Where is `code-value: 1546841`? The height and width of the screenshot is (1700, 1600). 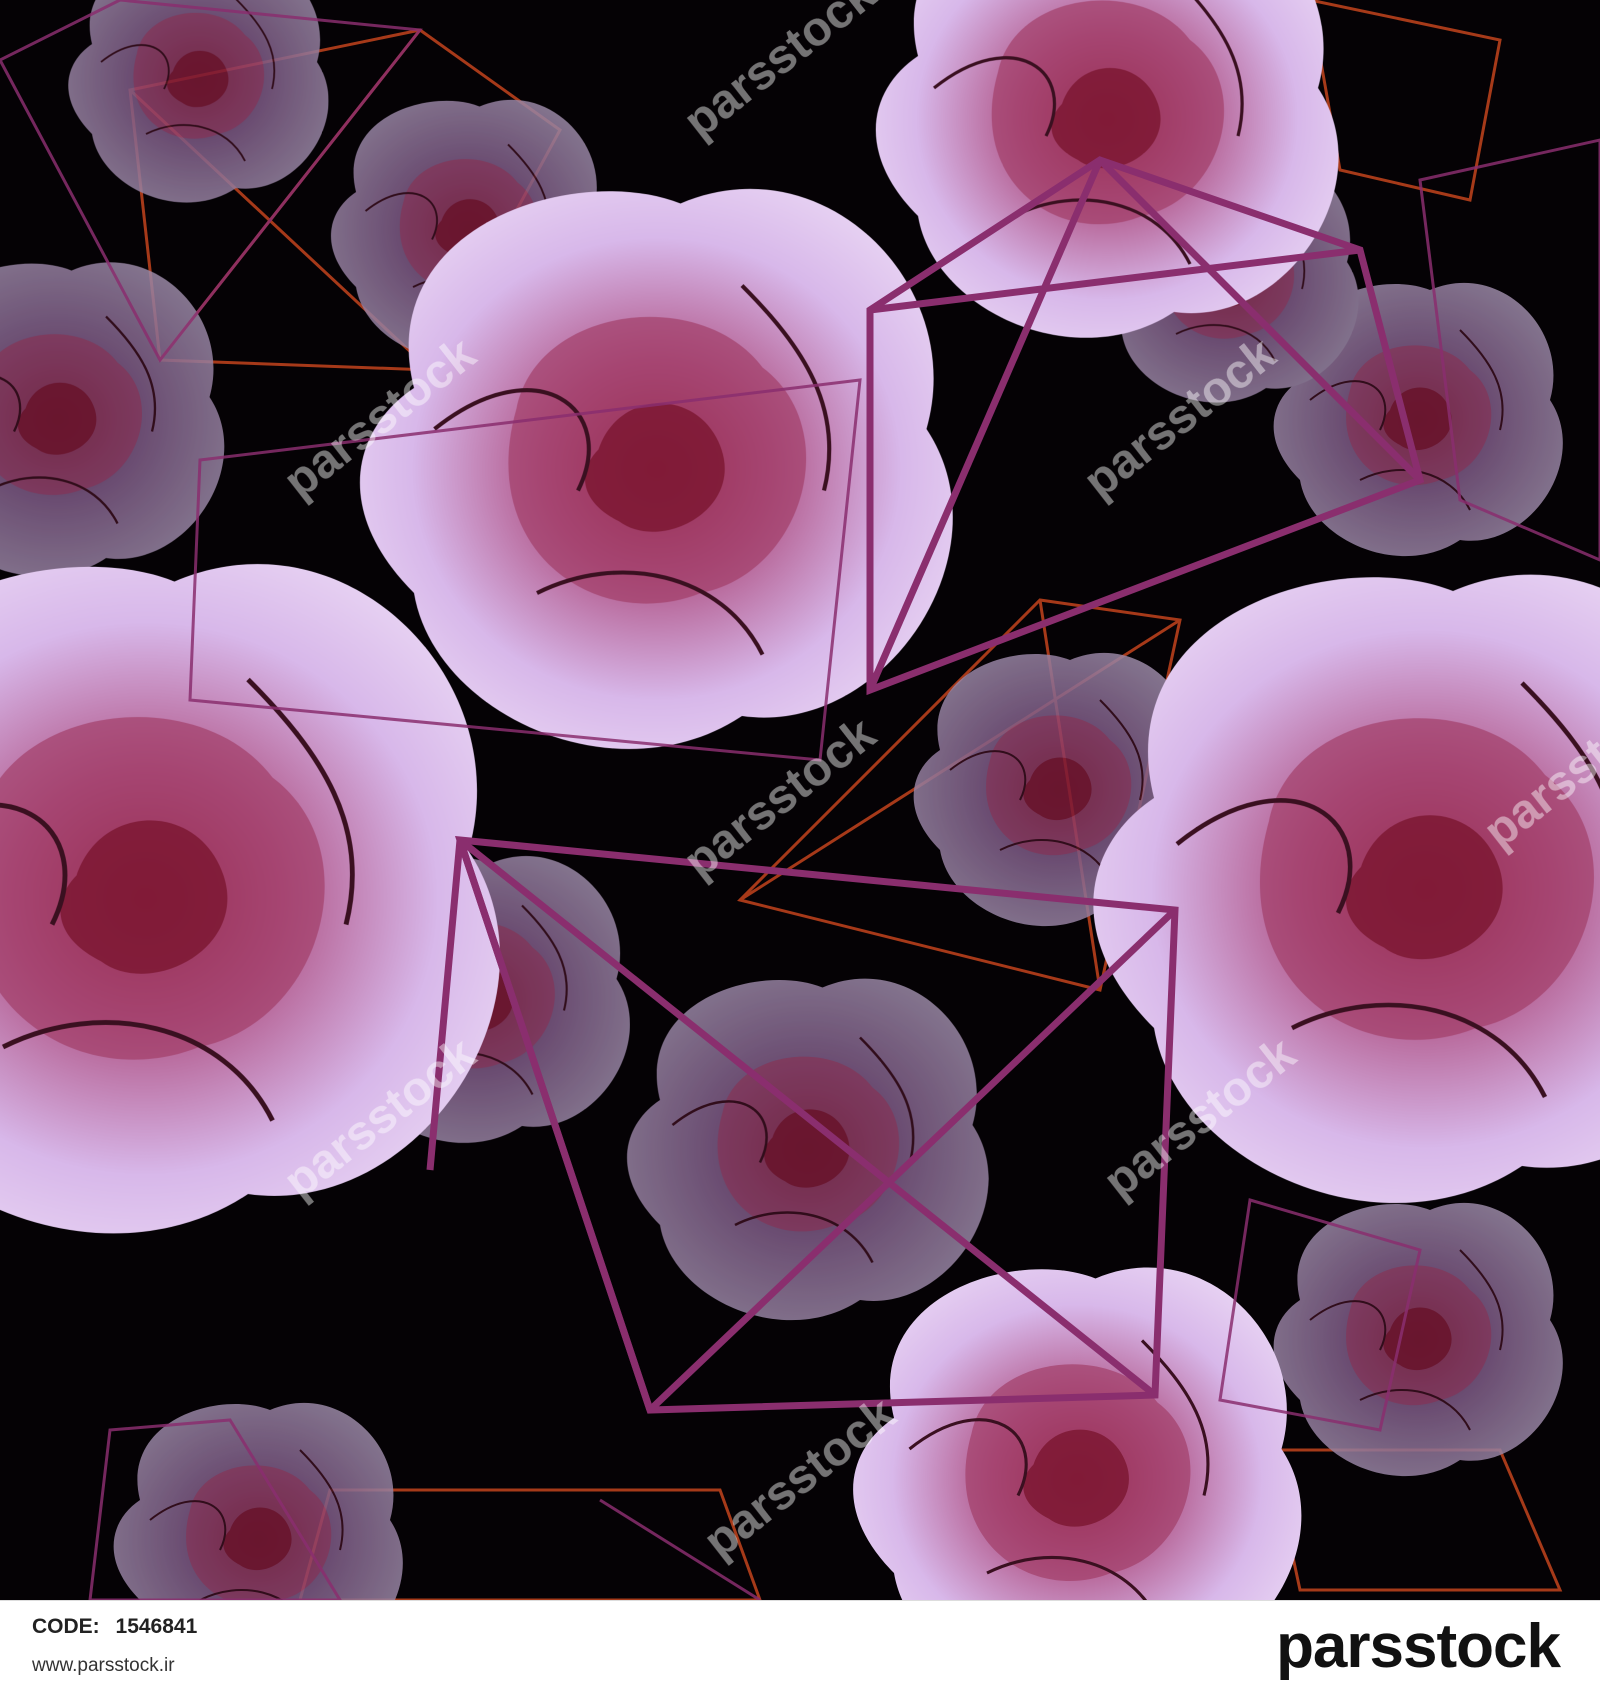
code-value: 1546841 is located at coordinates (156, 1626).